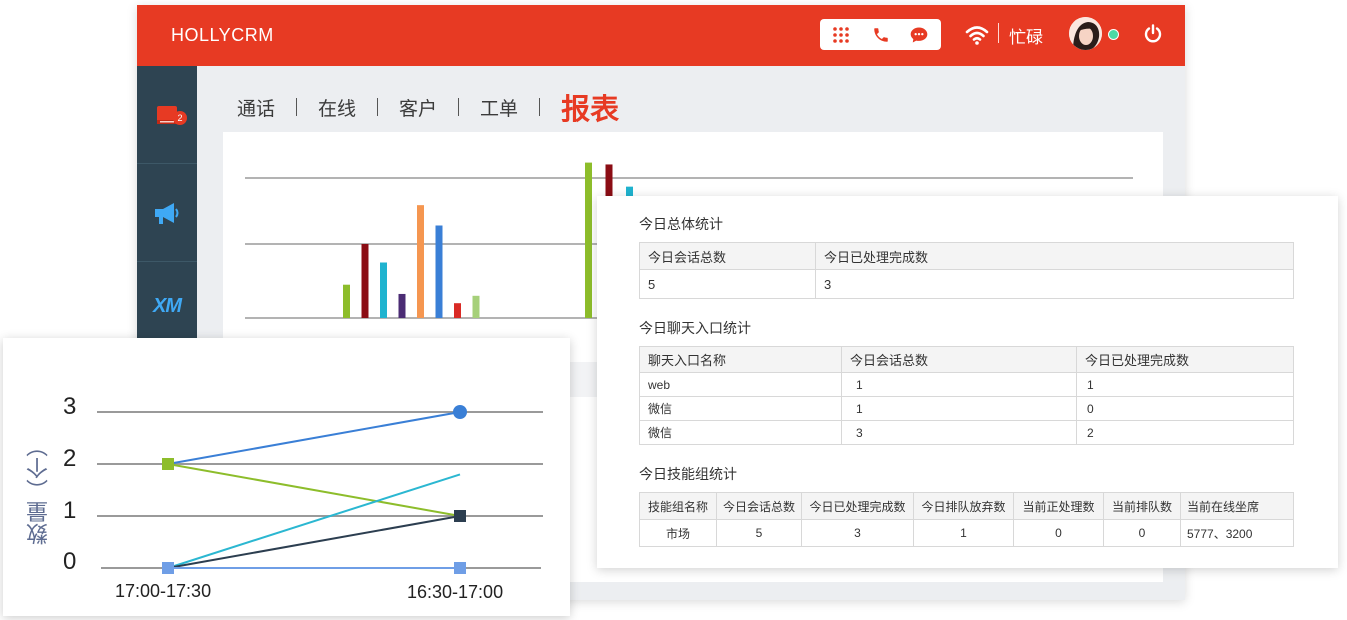 This screenshot has height=620, width=1347. I want to click on table-header: 今日排队放弃数, so click(963, 506).